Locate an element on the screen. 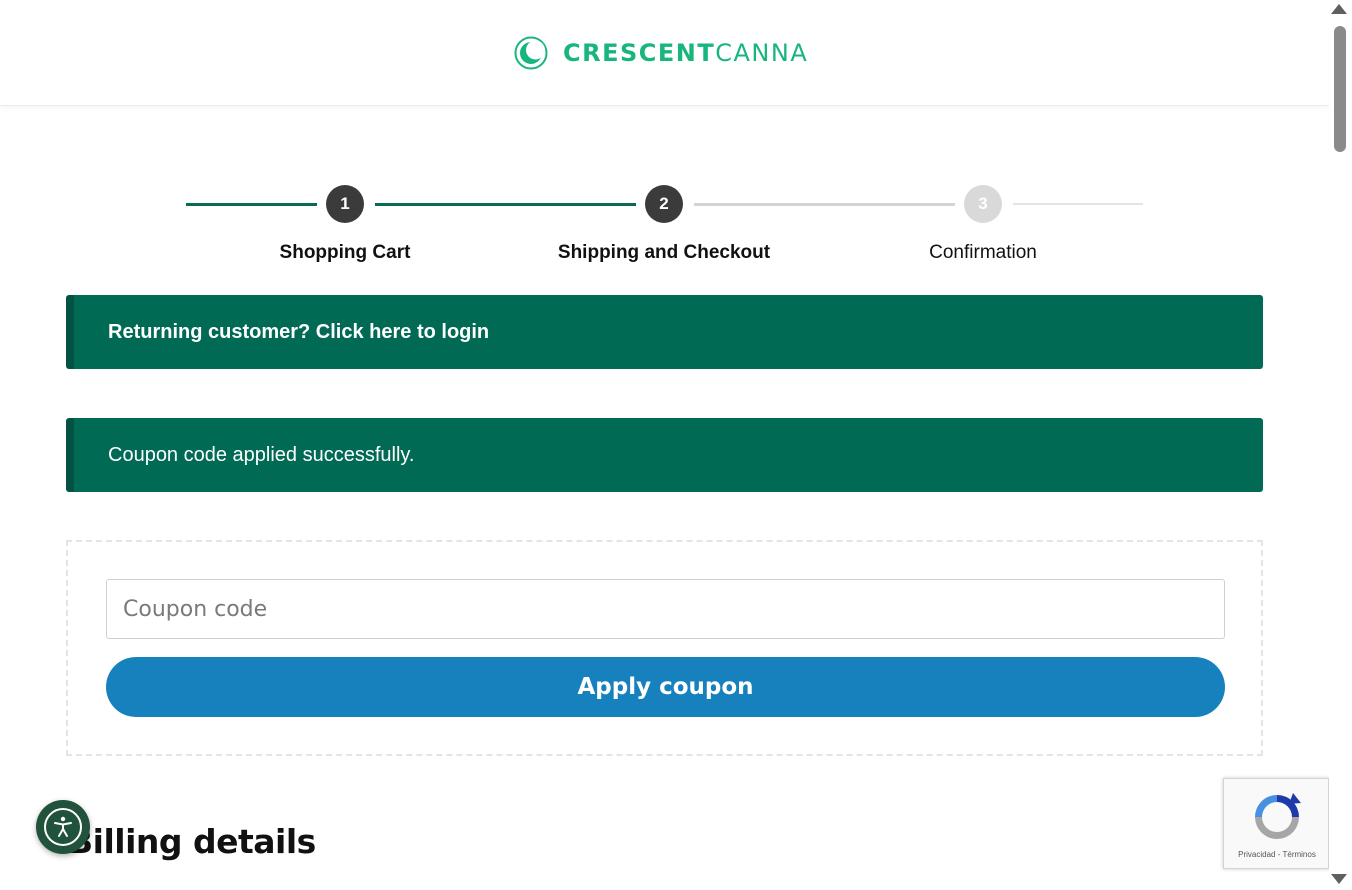  accessibility-button is located at coordinates (63, 827).